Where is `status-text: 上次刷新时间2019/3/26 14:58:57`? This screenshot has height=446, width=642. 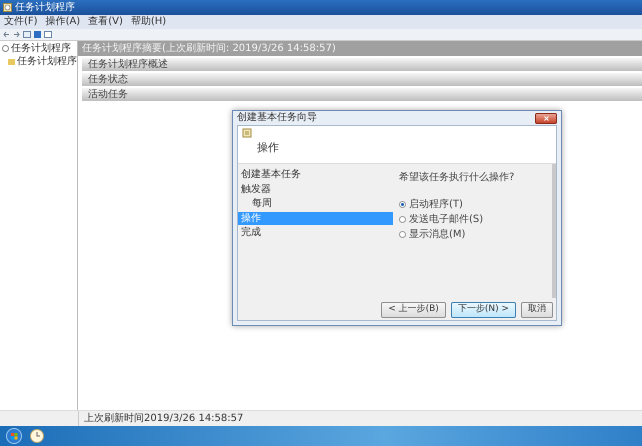 status-text: 上次刷新时间2019/3/26 14:58:57 is located at coordinates (163, 419).